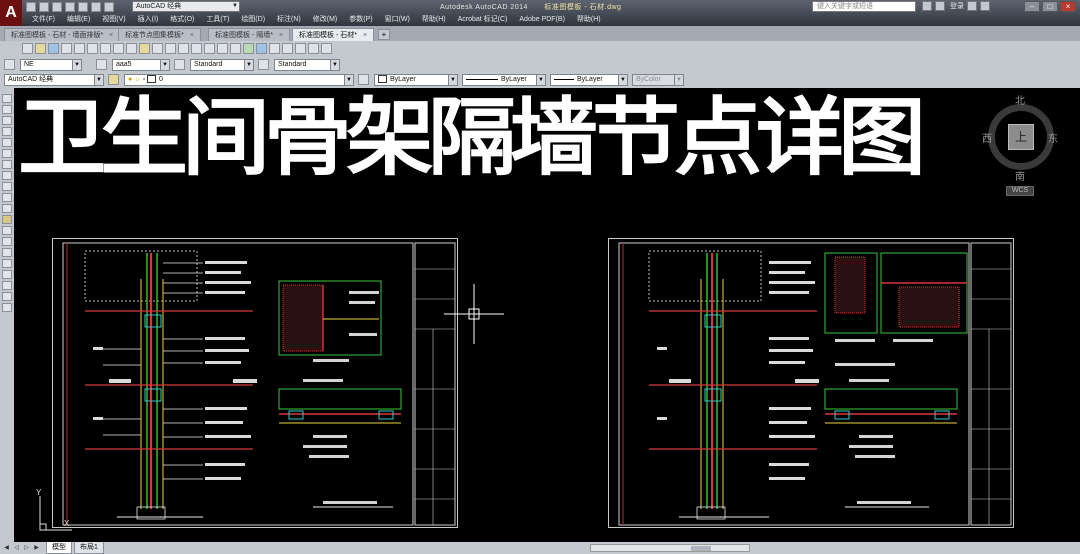 Image resolution: width=1080 pixels, height=554 pixels. What do you see at coordinates (589, 80) in the screenshot?
I see `lineweight-combo: ByLayer ▼` at bounding box center [589, 80].